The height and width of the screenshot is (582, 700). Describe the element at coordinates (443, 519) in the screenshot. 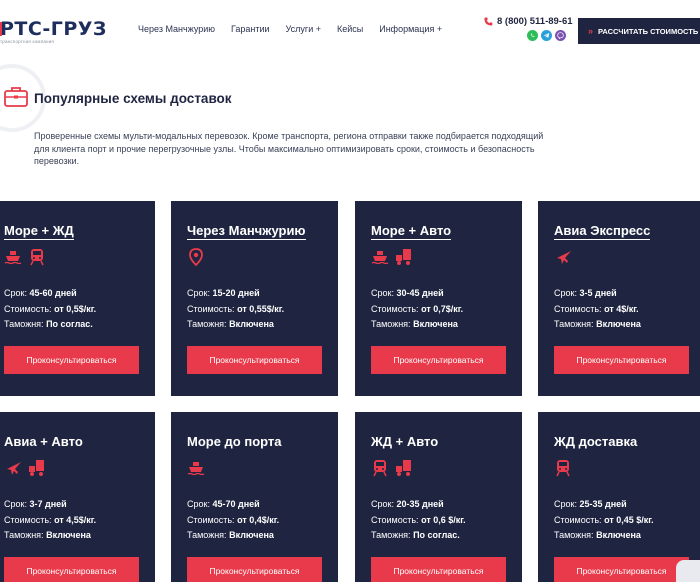

I see `card-cost: от 0,6 $/кг.` at that location.